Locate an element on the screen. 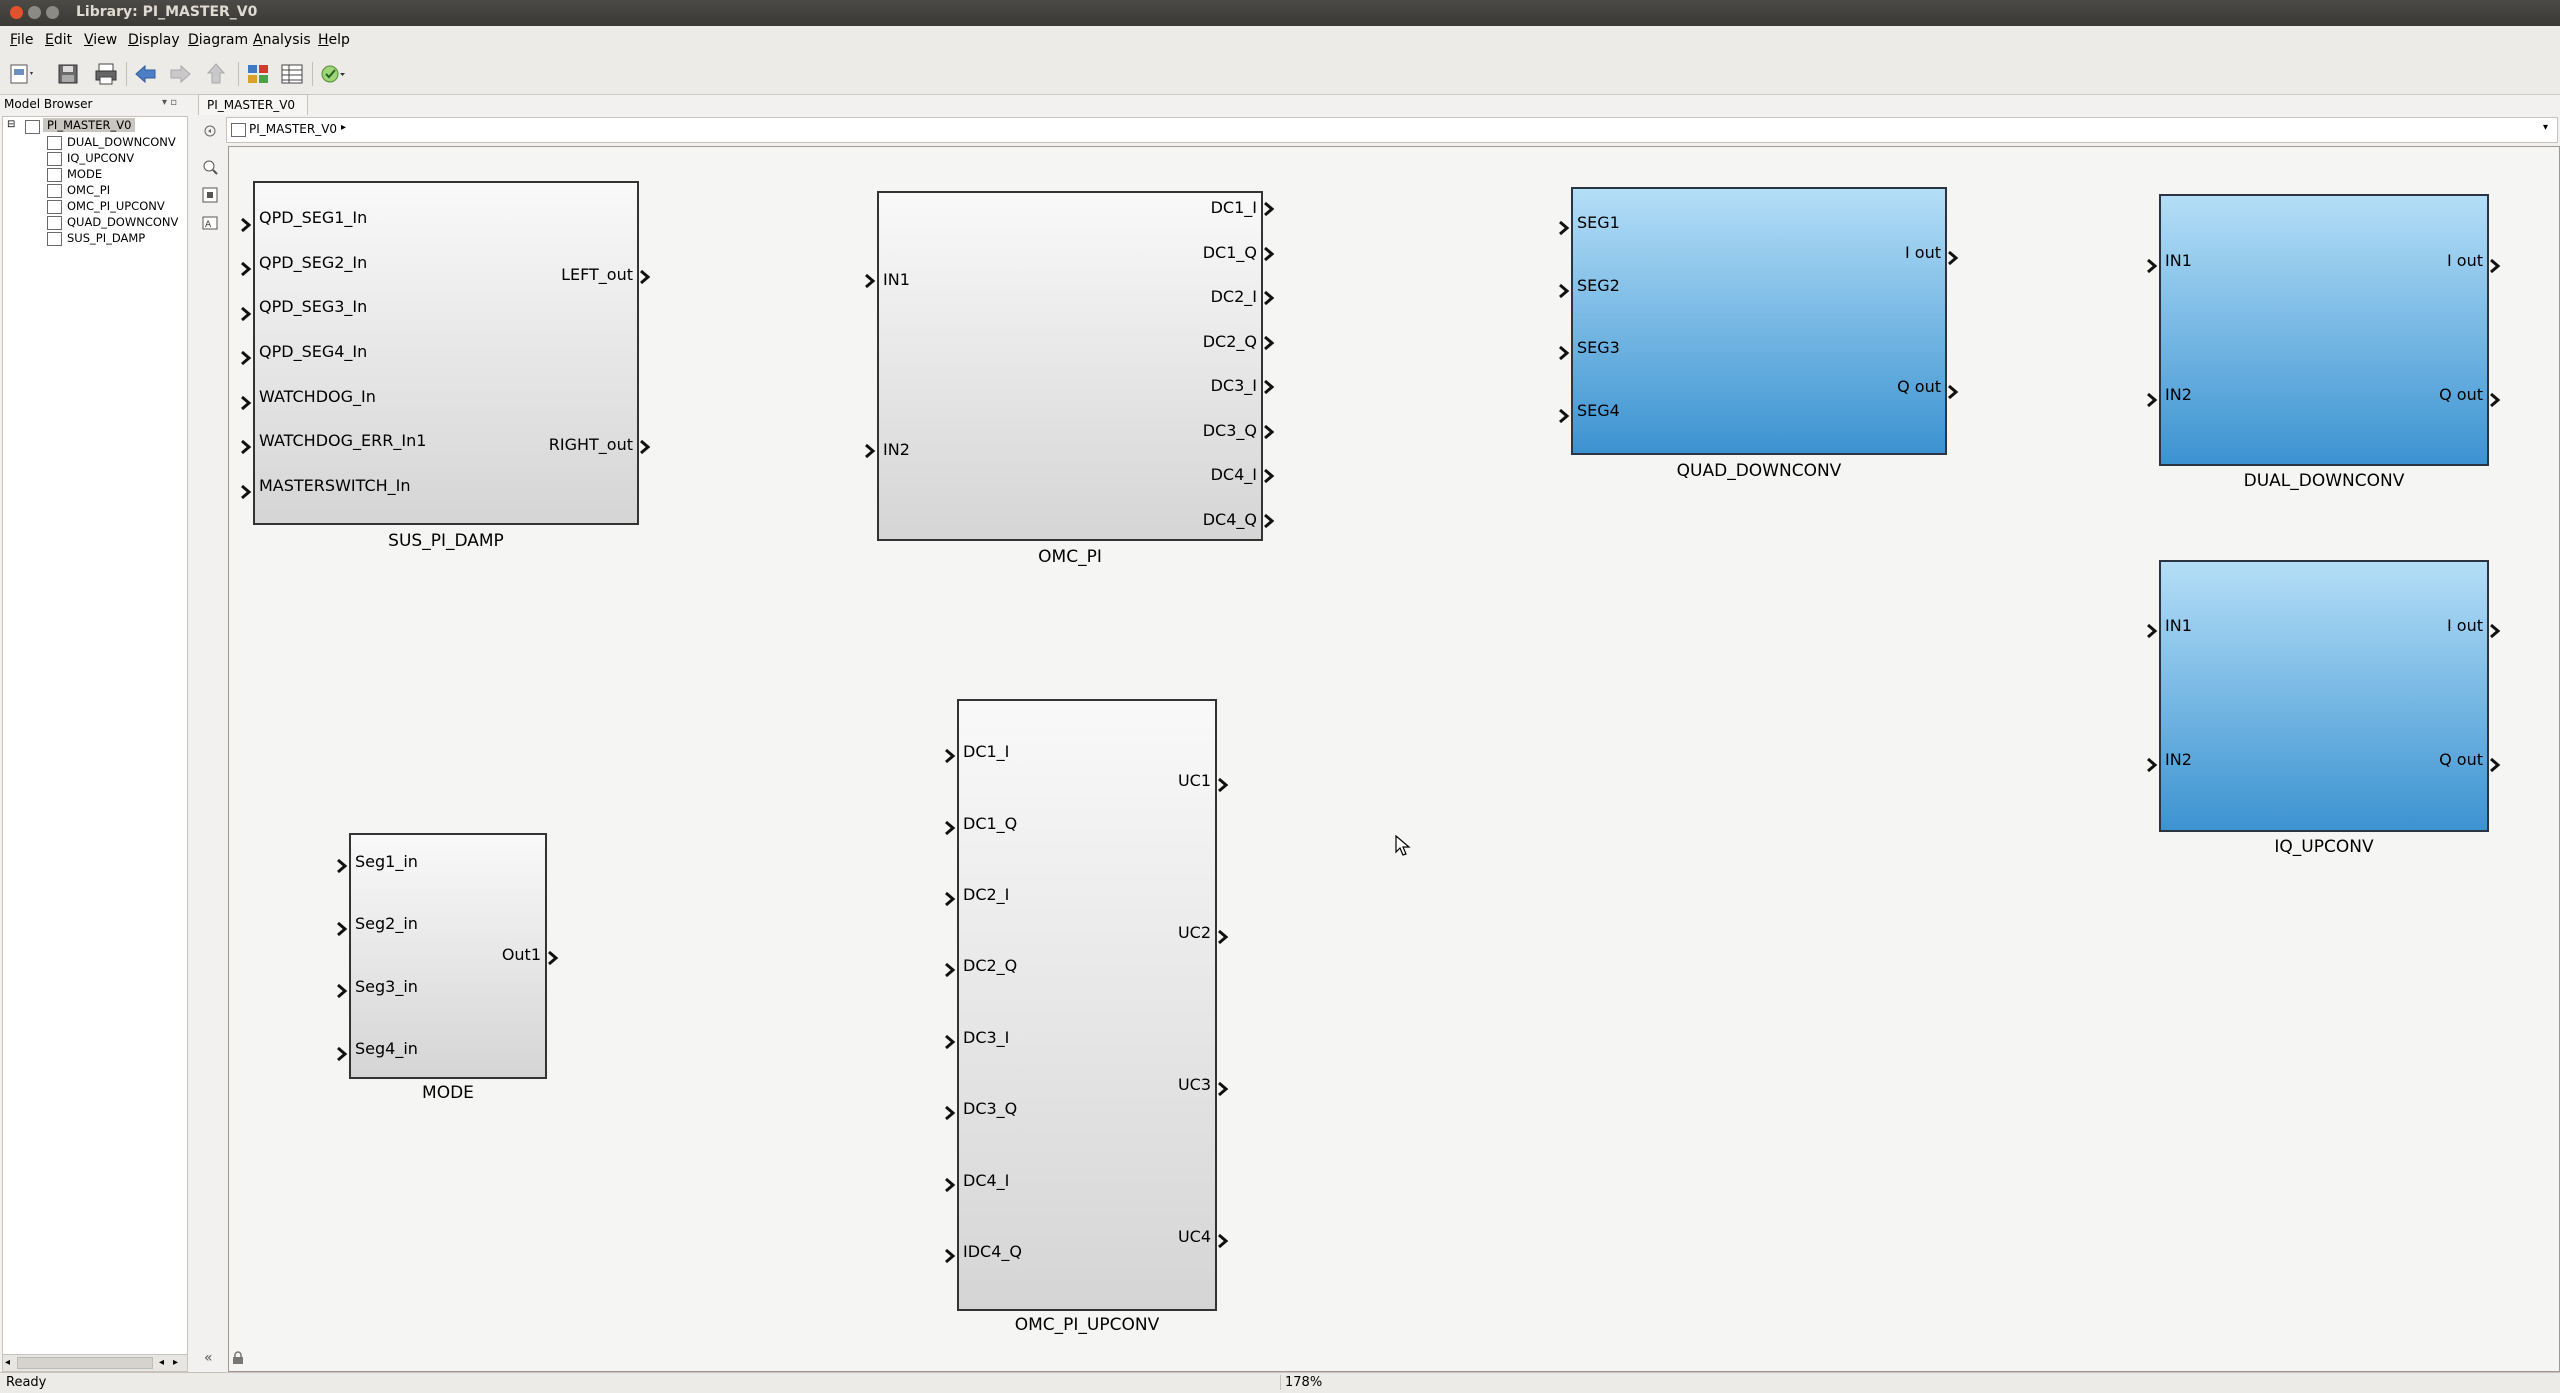 This screenshot has width=2560, height=1393. library-model-icon is located at coordinates (32, 127).